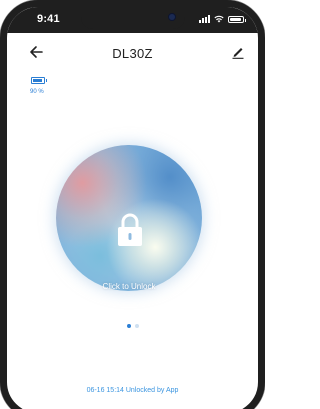 This screenshot has height=409, width=320. What do you see at coordinates (132, 53) in the screenshot?
I see `page-title: DL30Z` at bounding box center [132, 53].